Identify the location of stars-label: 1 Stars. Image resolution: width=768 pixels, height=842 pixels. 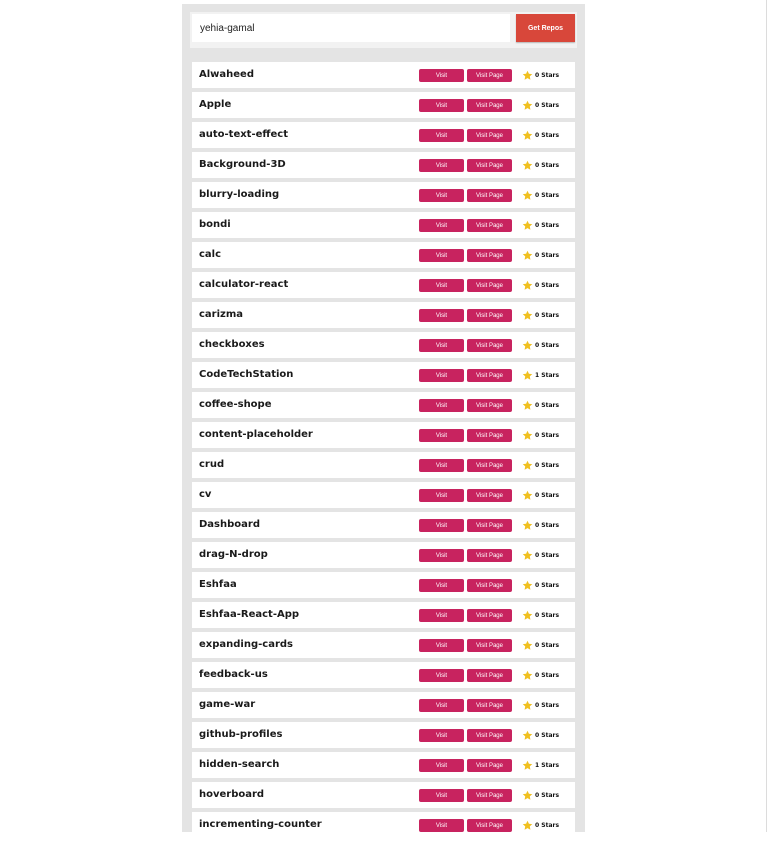
(547, 765).